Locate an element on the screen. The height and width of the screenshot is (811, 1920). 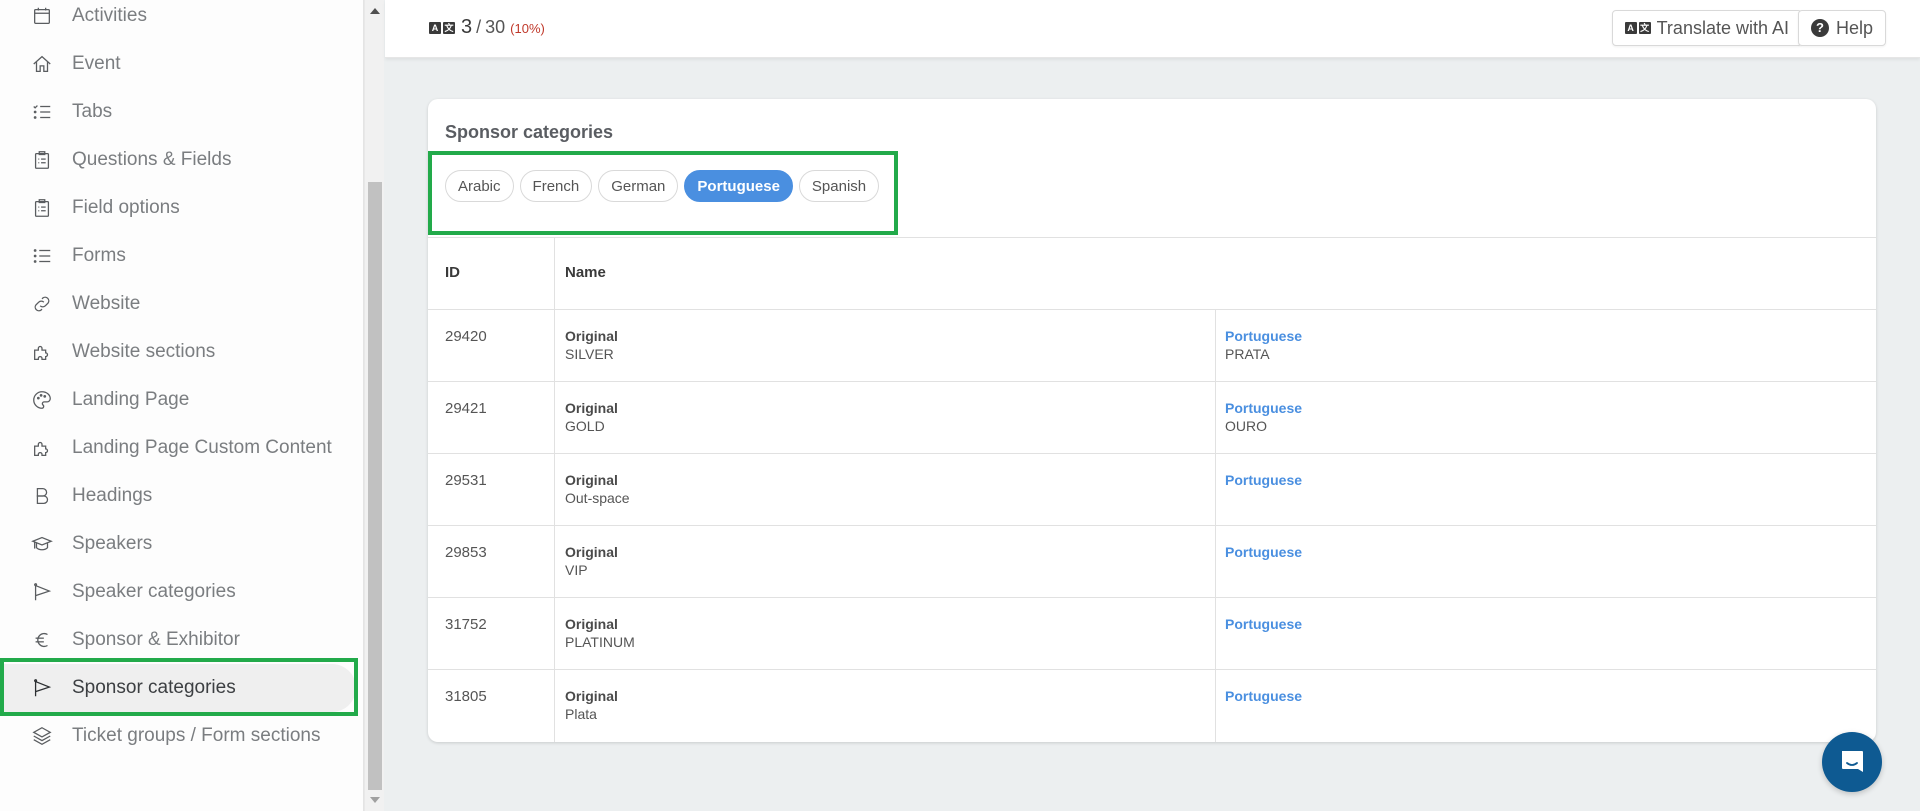
sidebar-item-label: Ticket groups / Form sections is located at coordinates (196, 735).